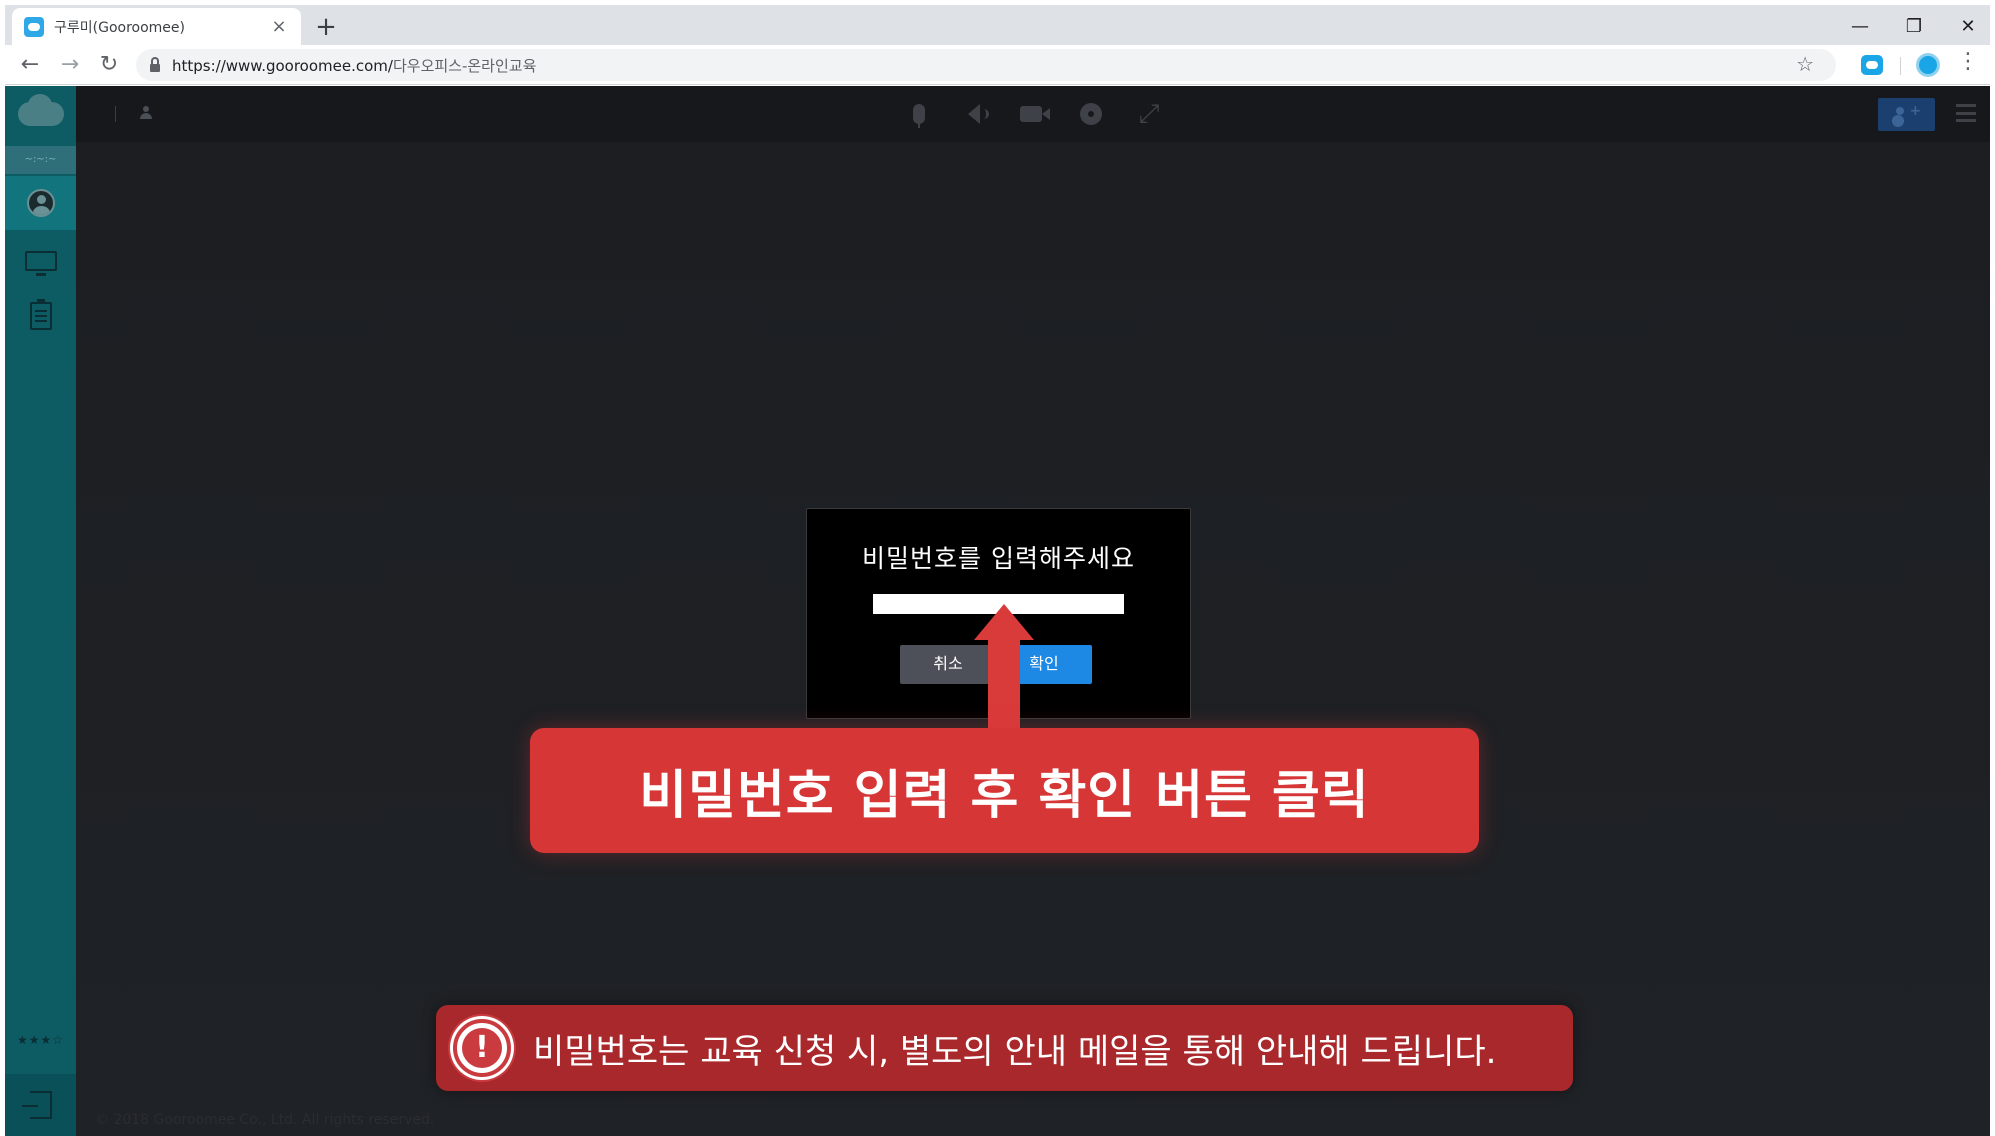  I want to click on url-host: https://www.gooroomee.com/, so click(282, 65).